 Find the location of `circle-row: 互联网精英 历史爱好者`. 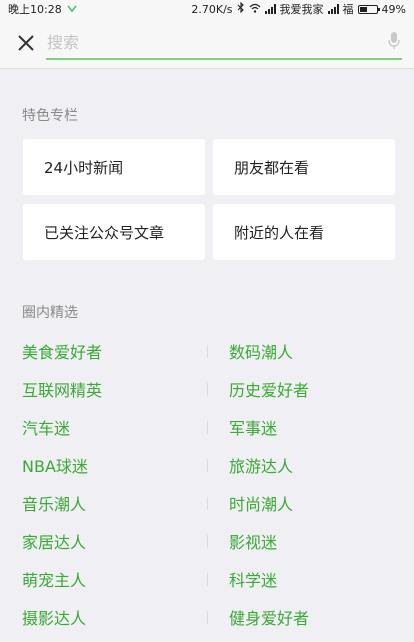

circle-row: 互联网精英 历史爱好者 is located at coordinates (207, 389).